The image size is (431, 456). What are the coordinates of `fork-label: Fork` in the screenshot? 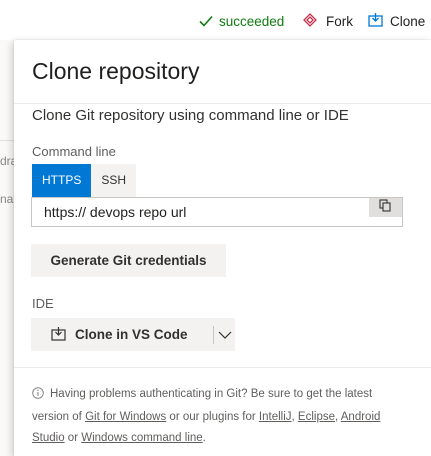 It's located at (339, 21).